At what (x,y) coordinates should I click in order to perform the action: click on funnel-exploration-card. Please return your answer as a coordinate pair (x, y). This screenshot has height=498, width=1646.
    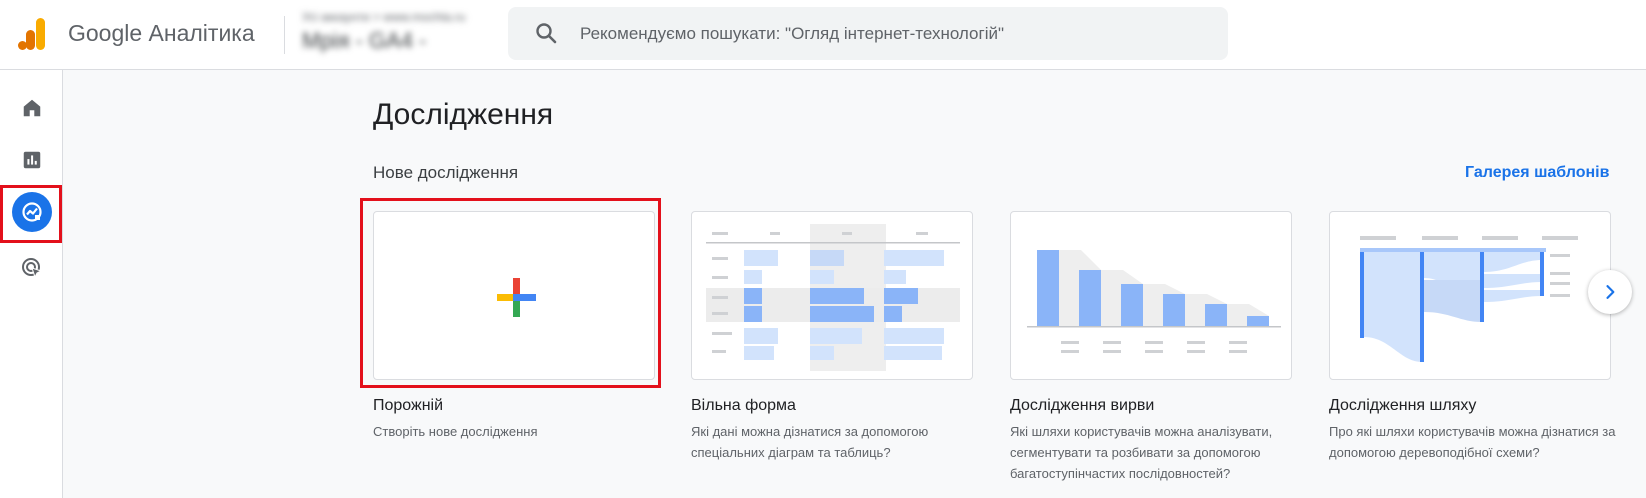
    Looking at the image, I should click on (1151, 295).